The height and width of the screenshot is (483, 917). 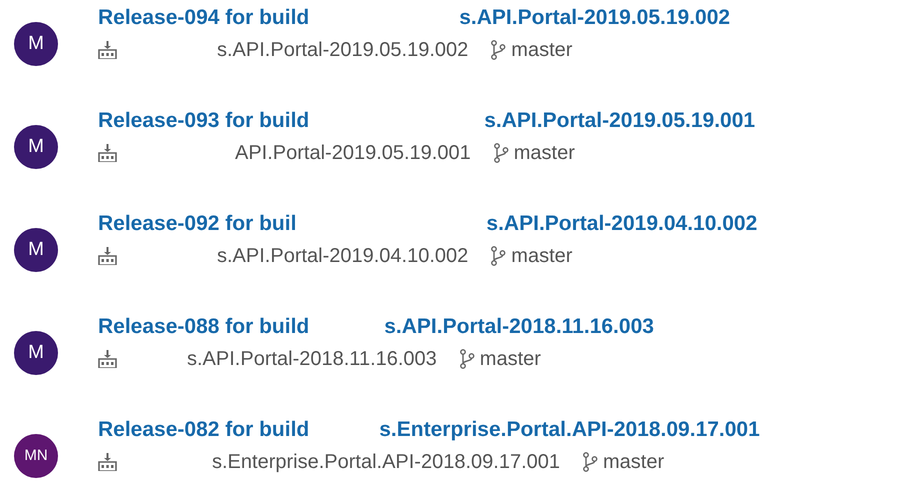 I want to click on release-link: s.Enterprise.Portal.API-2018.09.17.001, so click(x=569, y=430).